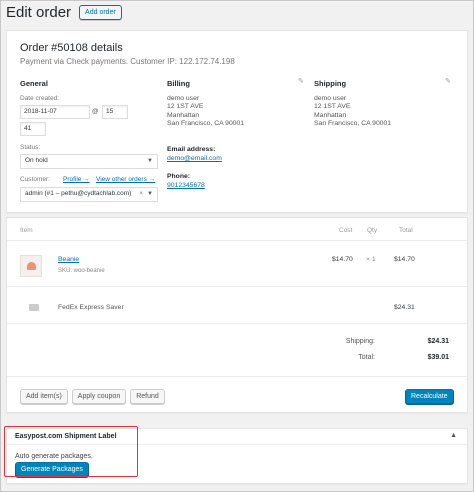 The width and height of the screenshot is (474, 492). I want to click on customer-select: admin (#1 – pethu@cydtachlab.com) × ▼, so click(89, 194).